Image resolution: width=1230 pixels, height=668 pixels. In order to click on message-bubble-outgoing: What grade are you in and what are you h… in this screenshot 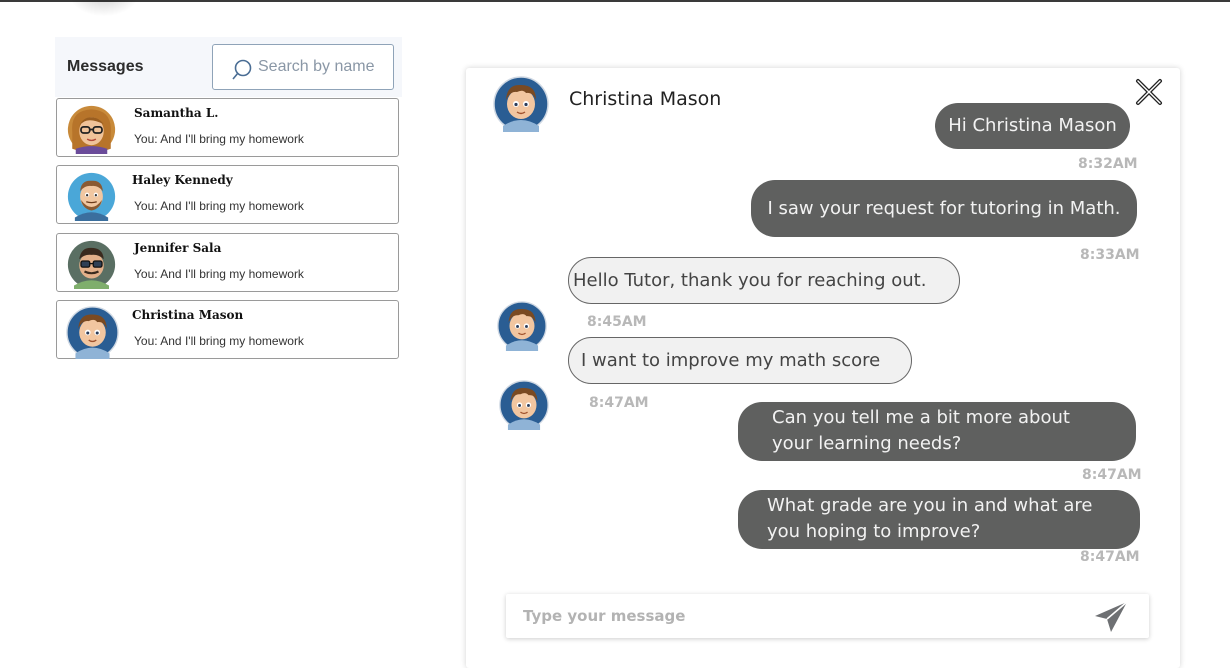, I will do `click(939, 519)`.